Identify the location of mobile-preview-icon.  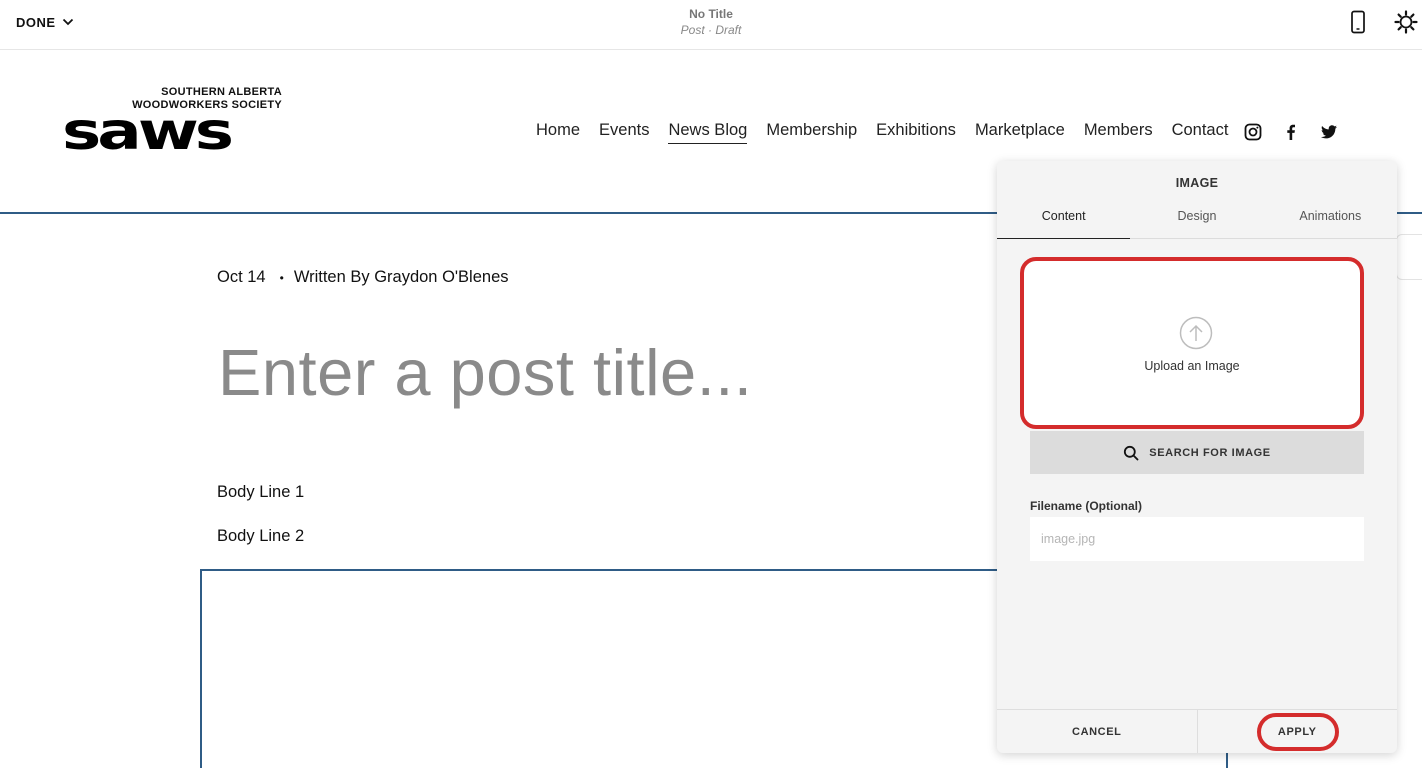
(1358, 22).